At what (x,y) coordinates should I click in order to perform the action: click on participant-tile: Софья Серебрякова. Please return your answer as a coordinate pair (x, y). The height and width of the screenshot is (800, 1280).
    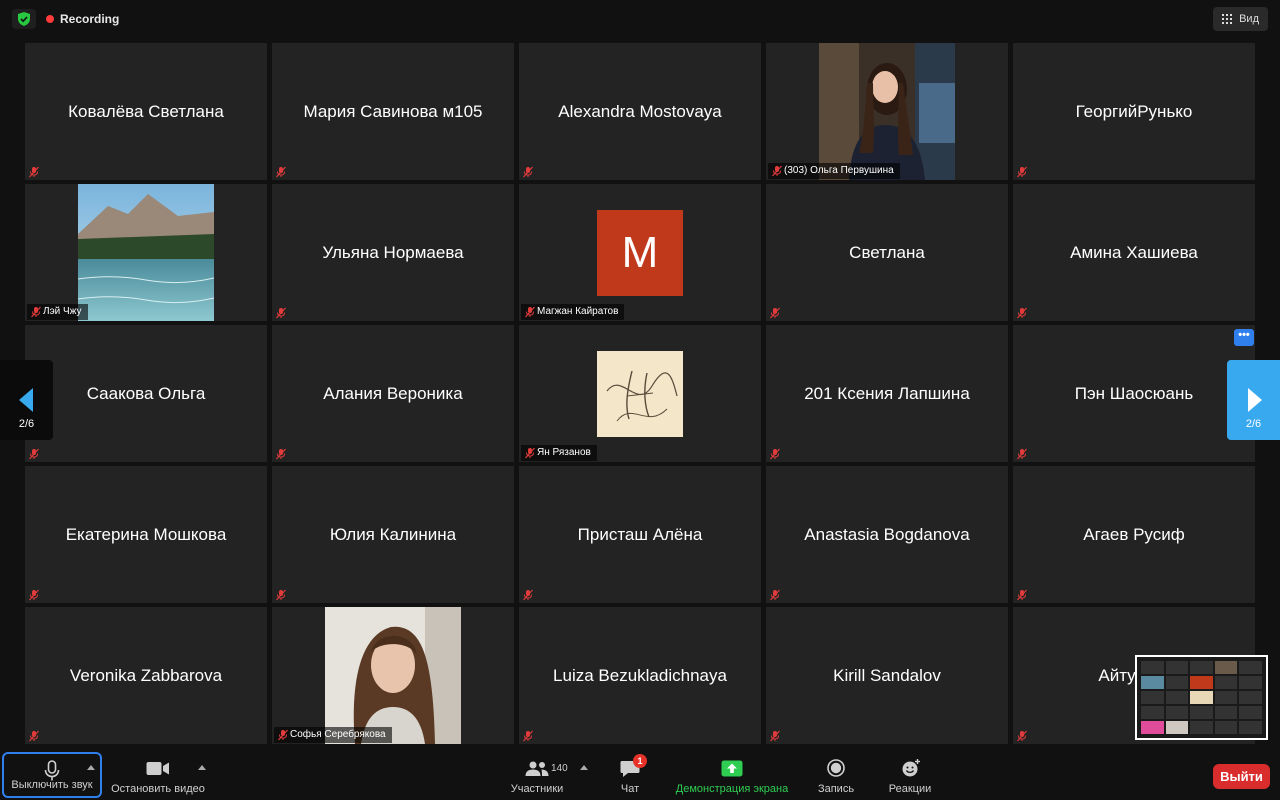
    Looking at the image, I should click on (393, 675).